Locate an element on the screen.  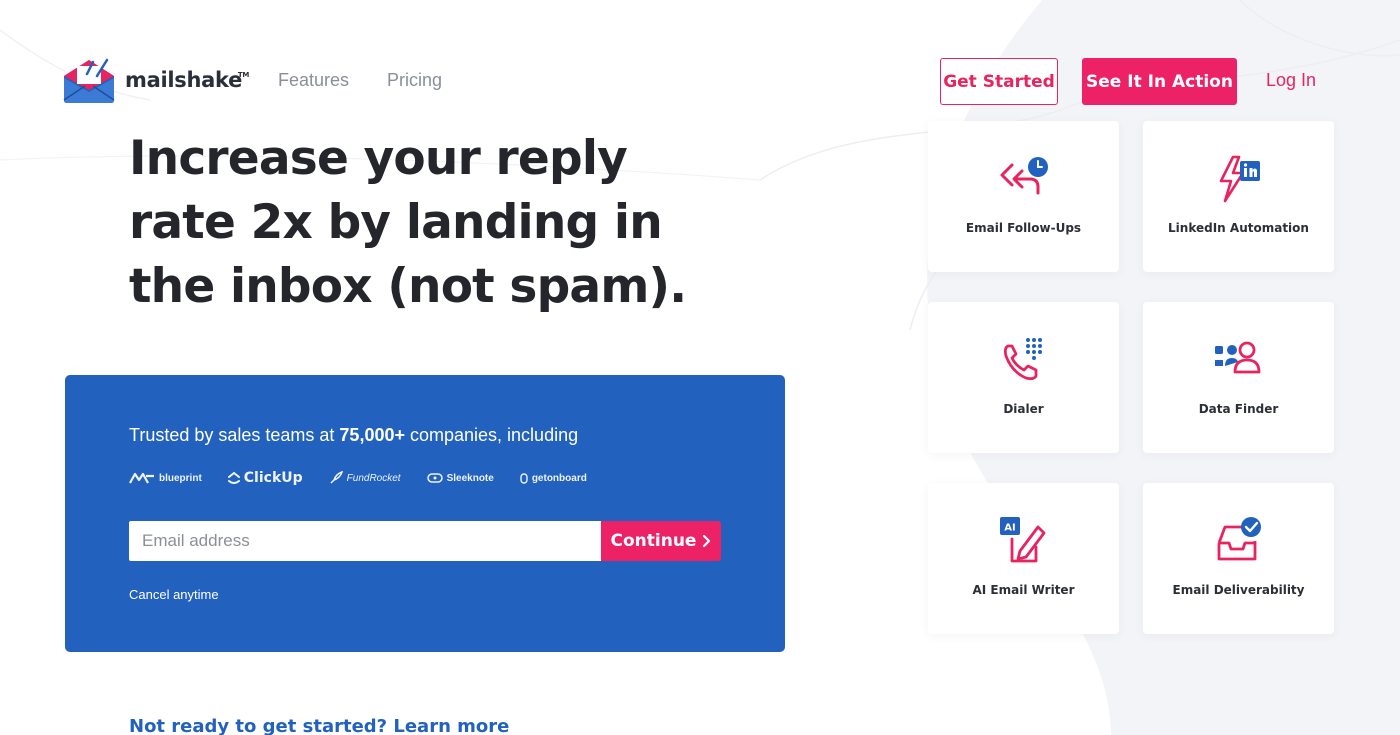
clickup-mark-icon is located at coordinates (233, 477).